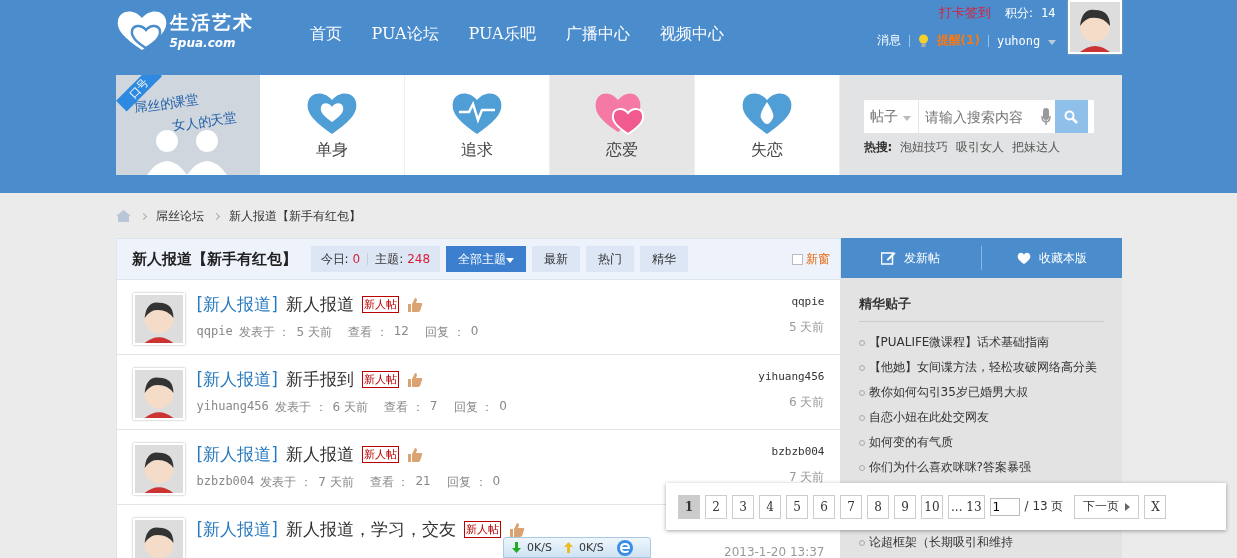 Image resolution: width=1237 pixels, height=558 pixels. I want to click on featured-post-link: 论超框架（长期吸引和维持, so click(940, 542).